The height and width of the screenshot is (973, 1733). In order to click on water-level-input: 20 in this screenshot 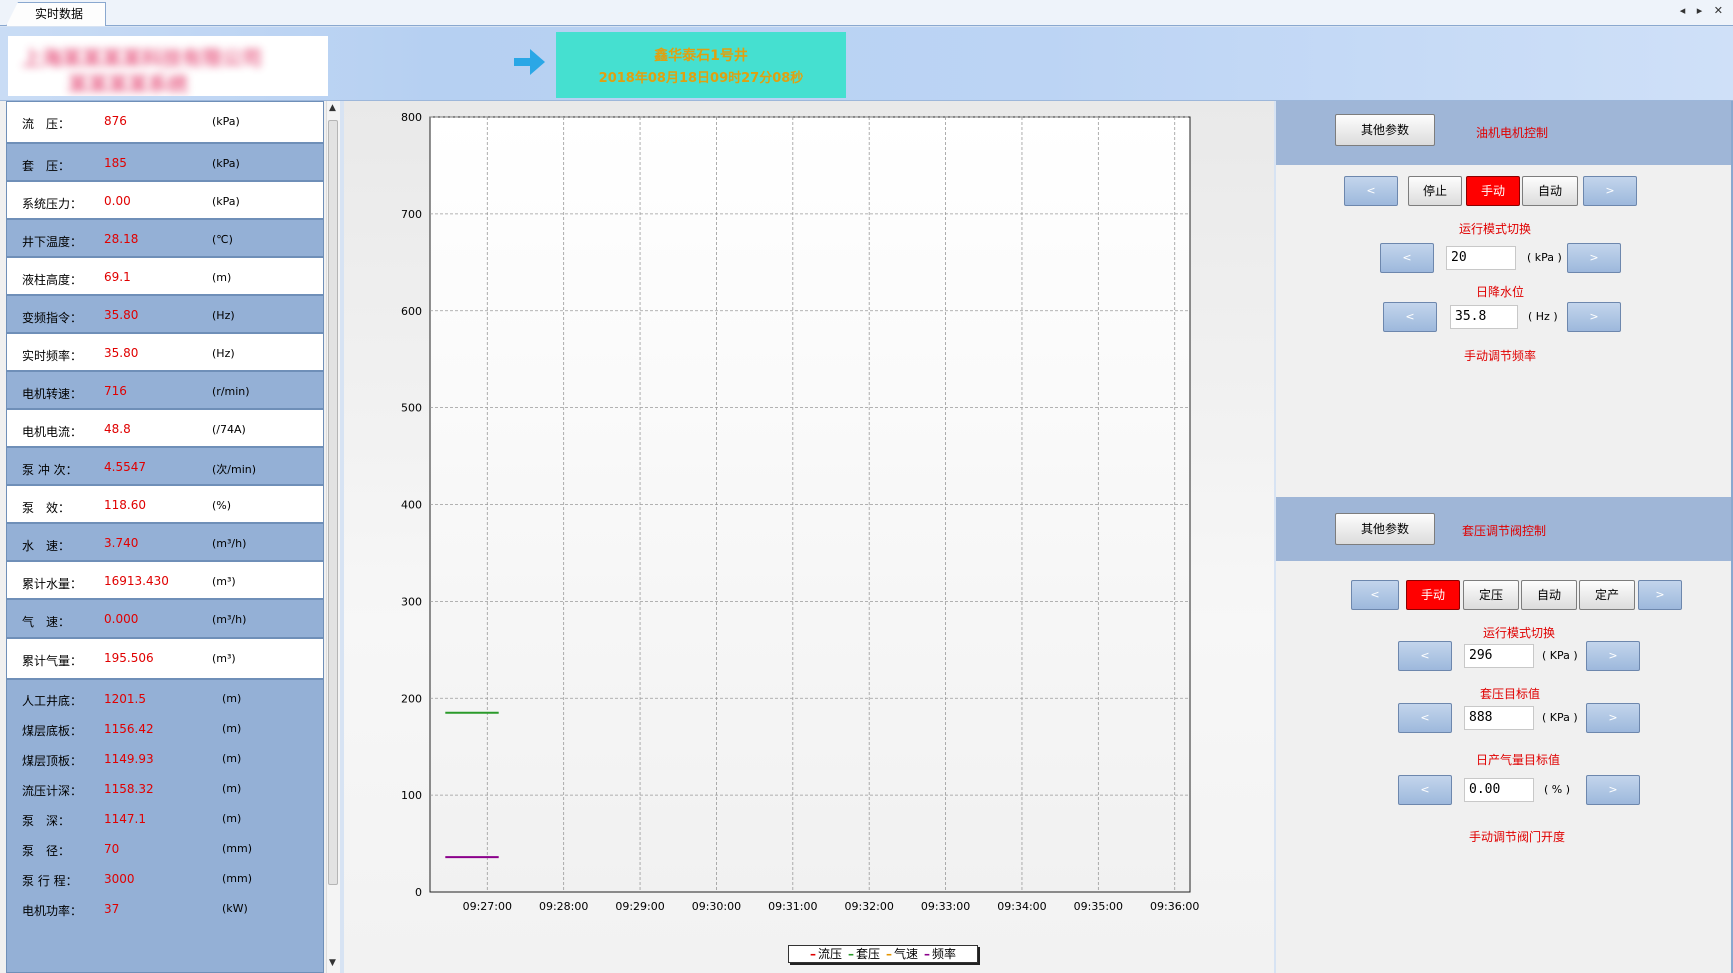, I will do `click(1481, 258)`.